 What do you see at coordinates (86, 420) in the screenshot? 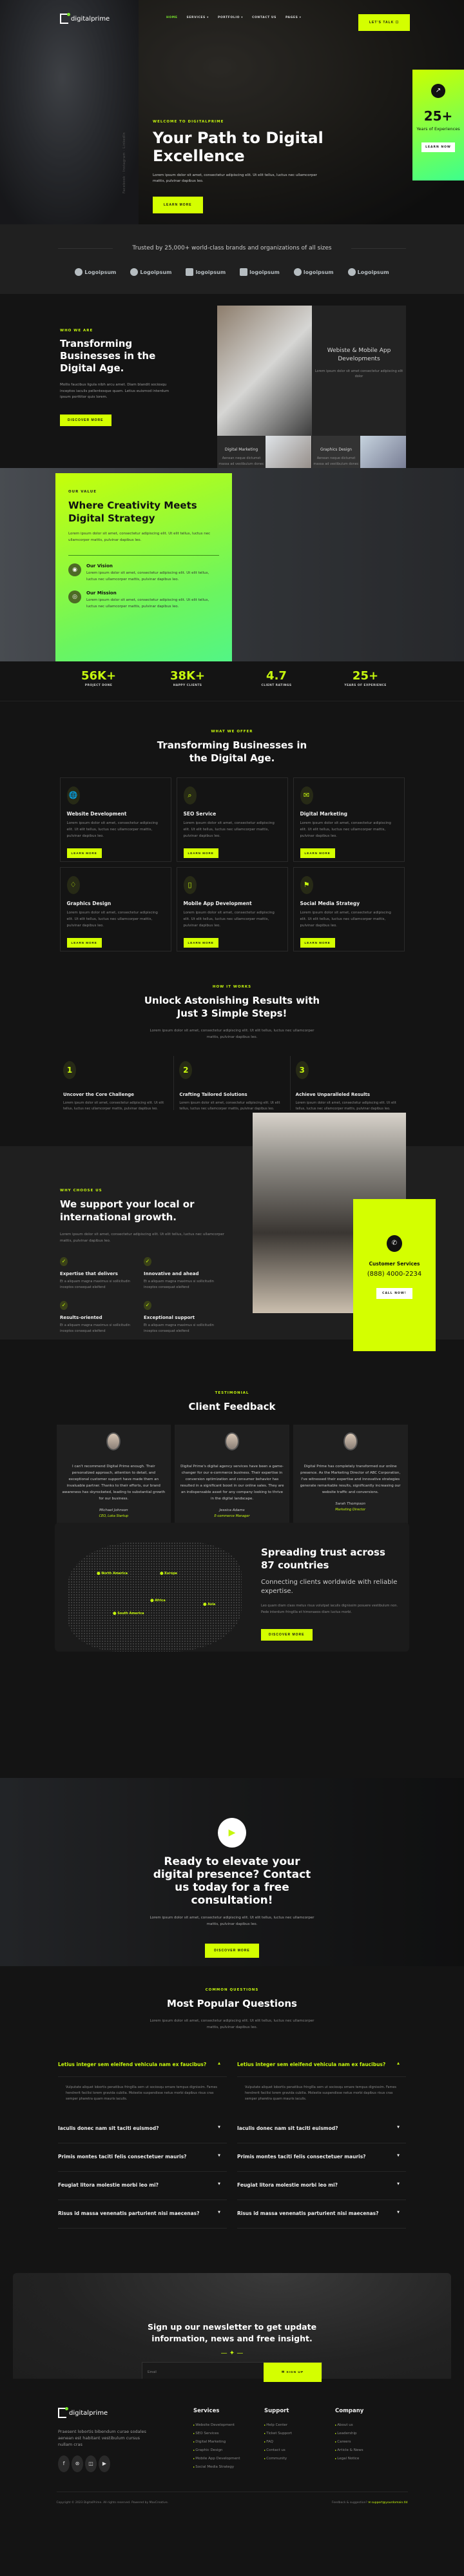
I see `discover-more-button: DISCOVER MORE` at bounding box center [86, 420].